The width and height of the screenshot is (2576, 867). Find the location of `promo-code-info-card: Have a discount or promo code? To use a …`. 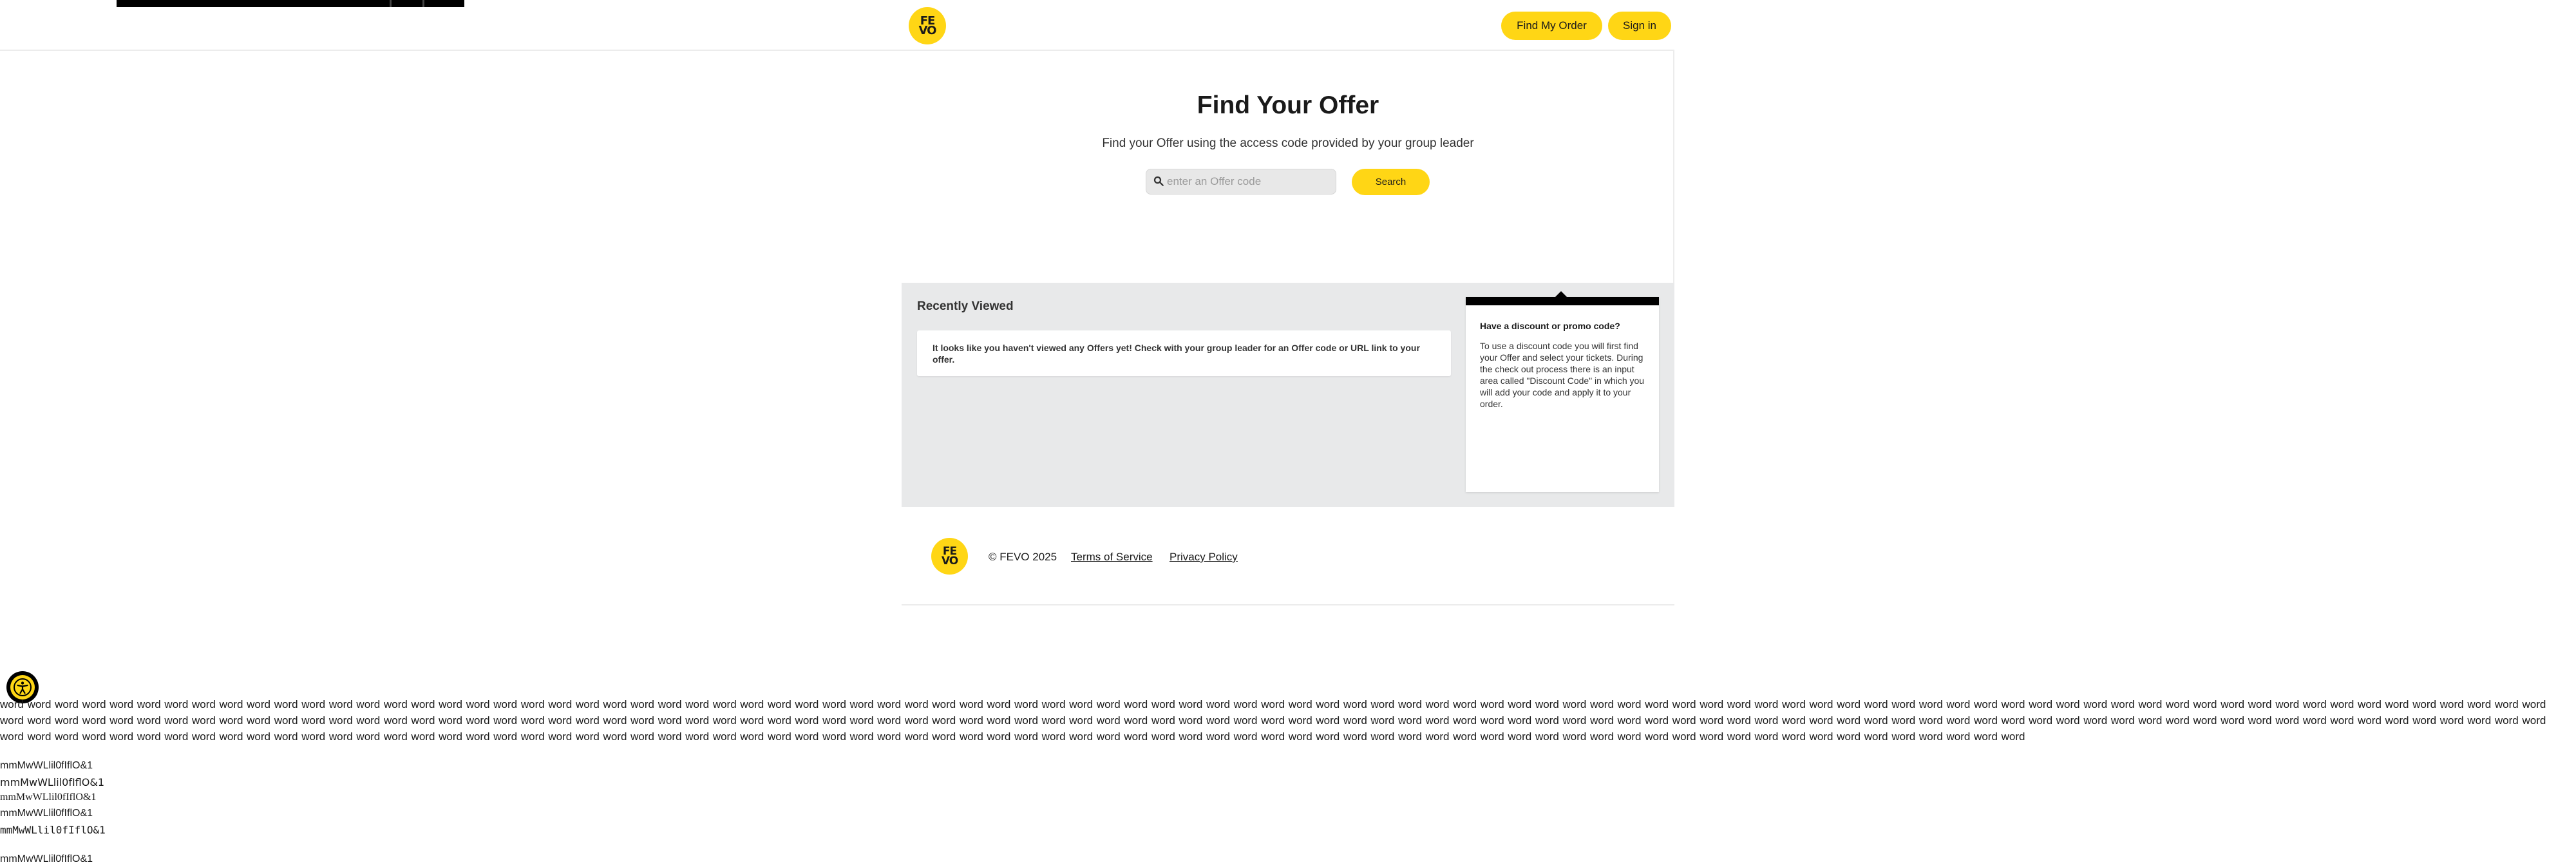

promo-code-info-card: Have a discount or promo code? To use a … is located at coordinates (1562, 395).